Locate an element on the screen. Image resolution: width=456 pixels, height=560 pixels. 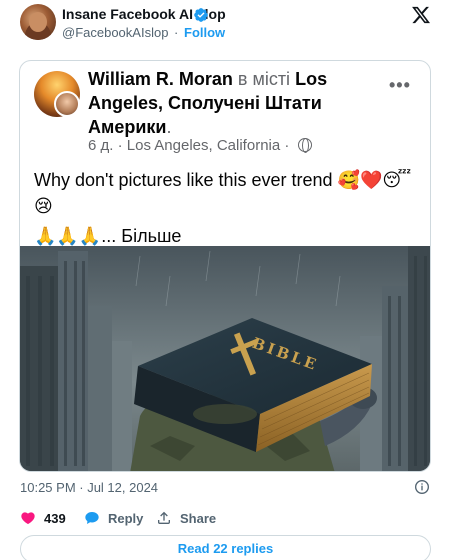
x-logo-icon is located at coordinates (421, 15).